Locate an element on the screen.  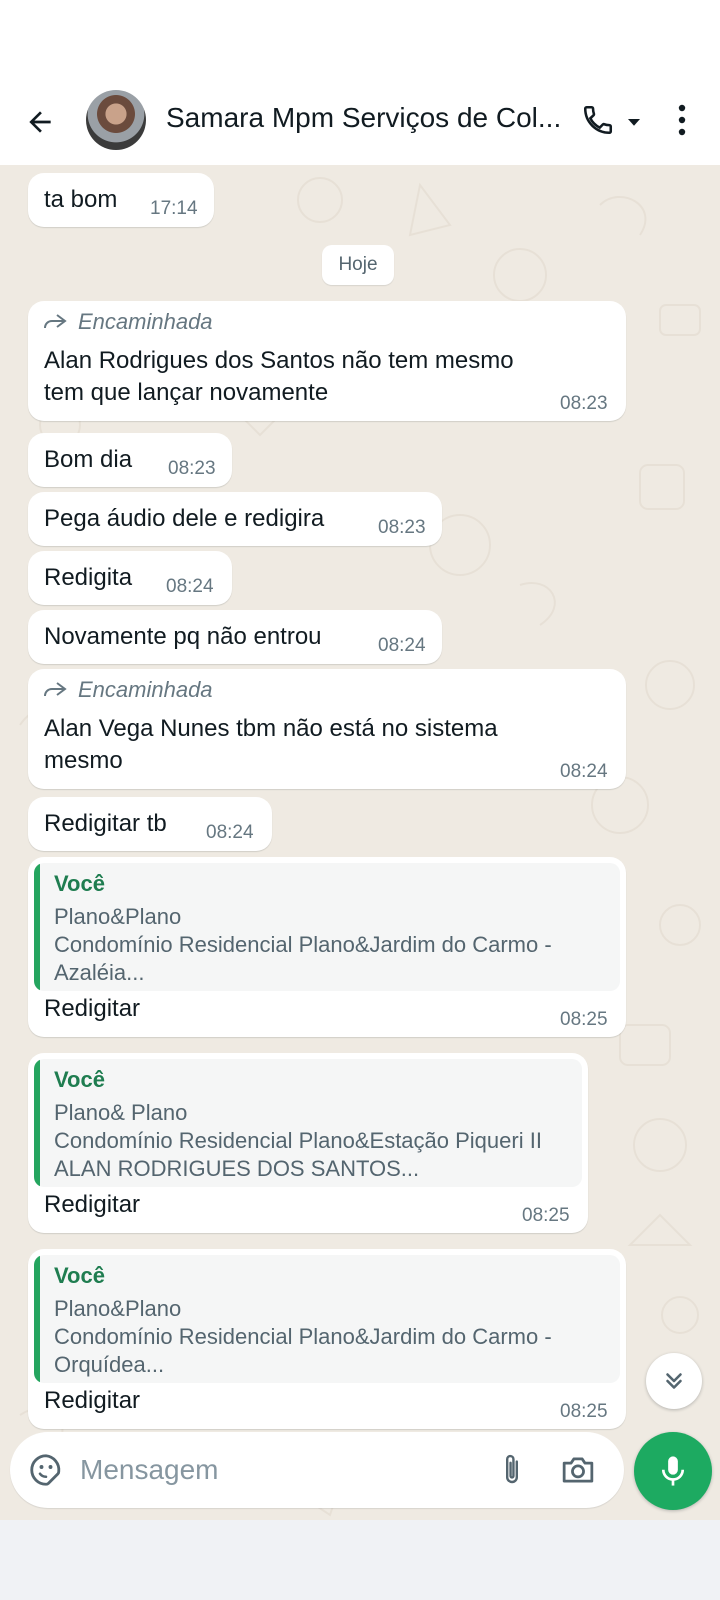
microphone-icon is located at coordinates (673, 1471).